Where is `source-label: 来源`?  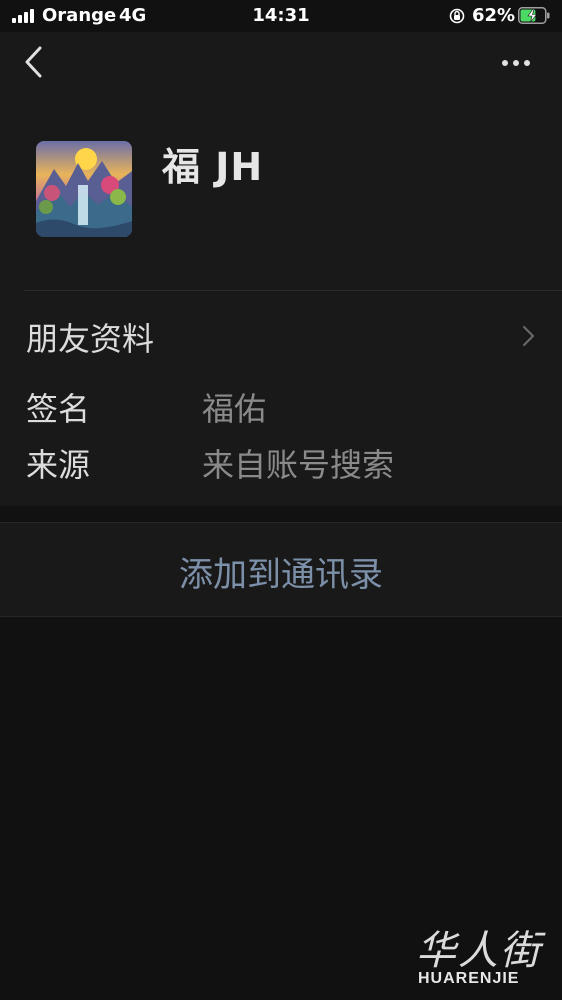 source-label: 来源 is located at coordinates (58, 465).